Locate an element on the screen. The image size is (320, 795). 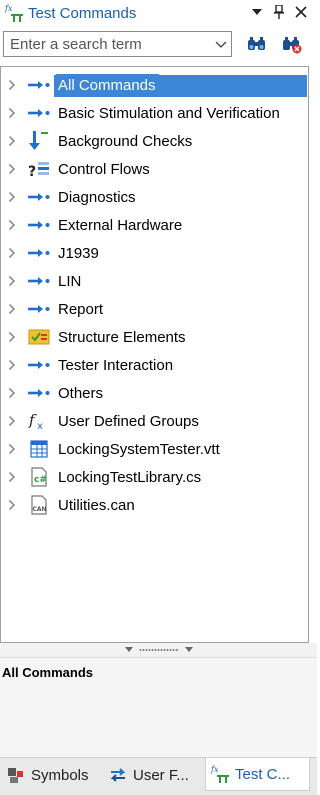
svg-text: fx is located at coordinates (8, 8).